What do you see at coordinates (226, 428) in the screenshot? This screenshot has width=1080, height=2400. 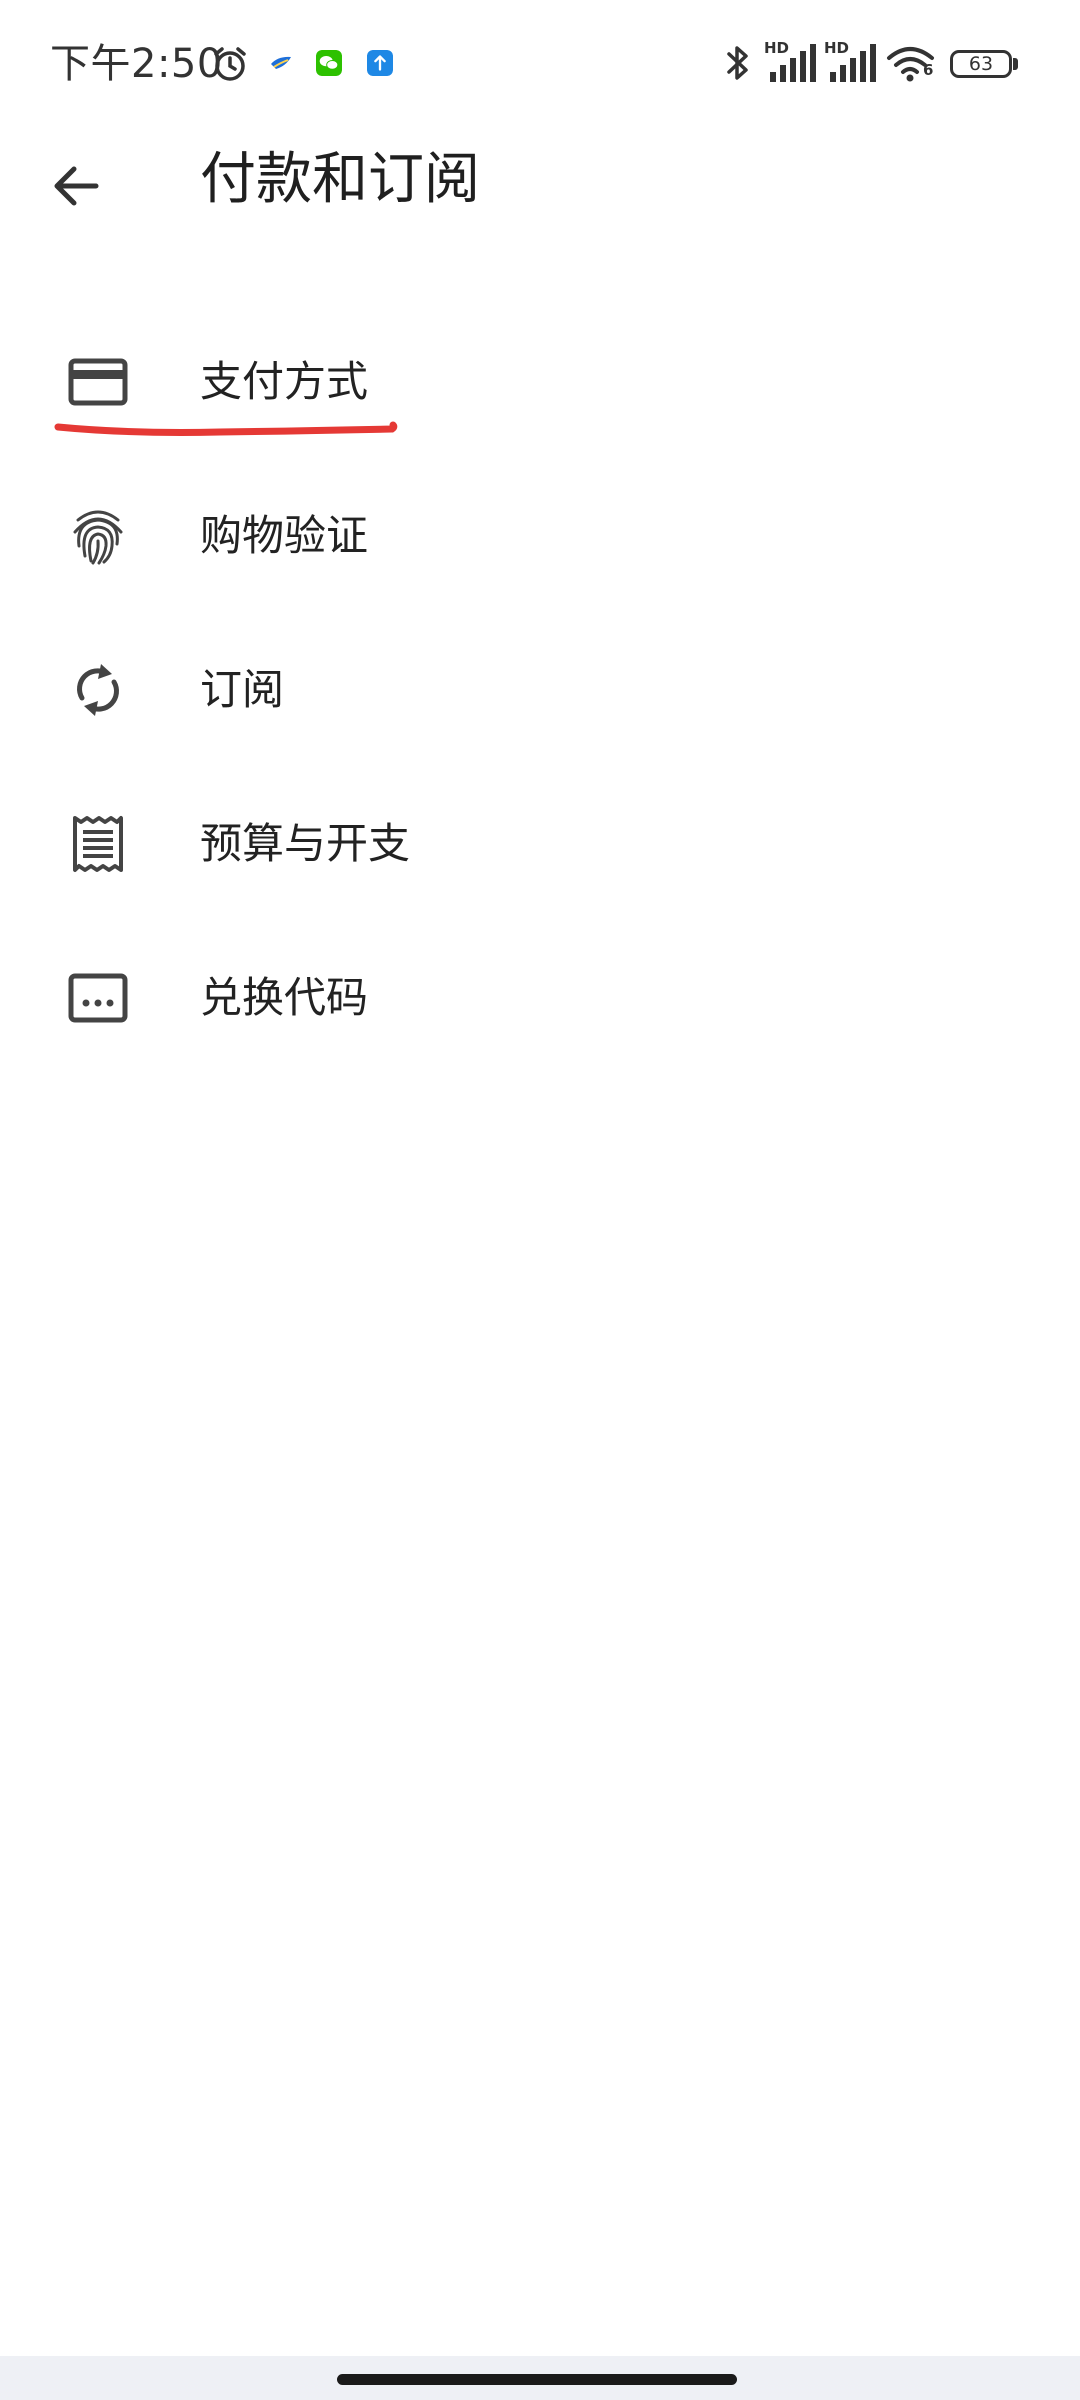 I see `annotation-underline` at bounding box center [226, 428].